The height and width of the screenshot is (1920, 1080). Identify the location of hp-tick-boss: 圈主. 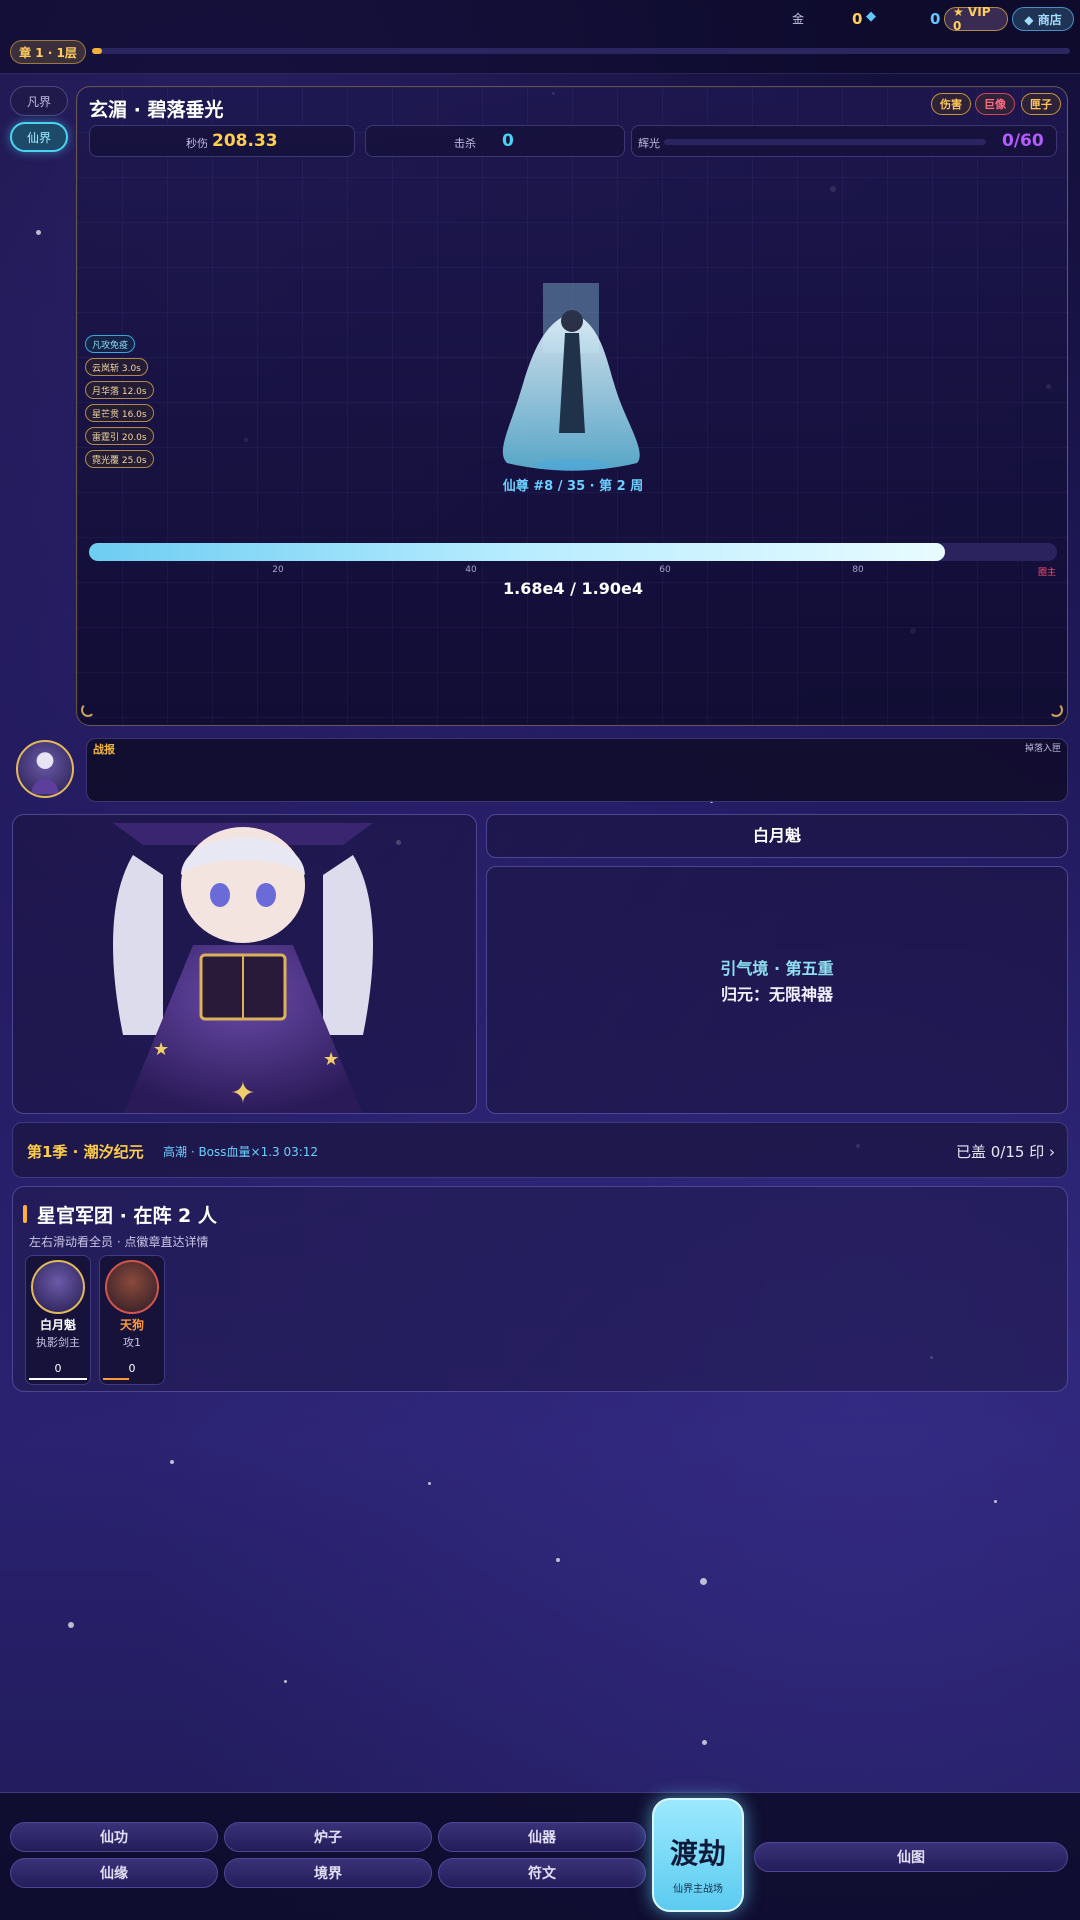
(1047, 573).